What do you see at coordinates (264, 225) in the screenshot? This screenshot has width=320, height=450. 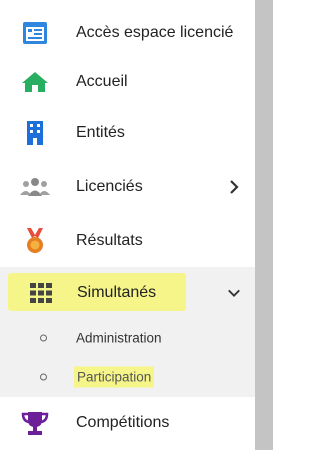 I see `scrollbar` at bounding box center [264, 225].